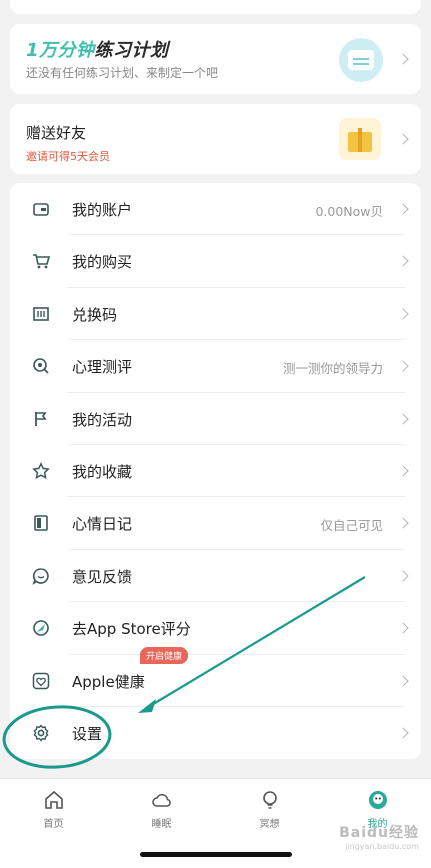 The image size is (431, 868). I want to click on plan-title-highlight: 1万分钟, so click(60, 50).